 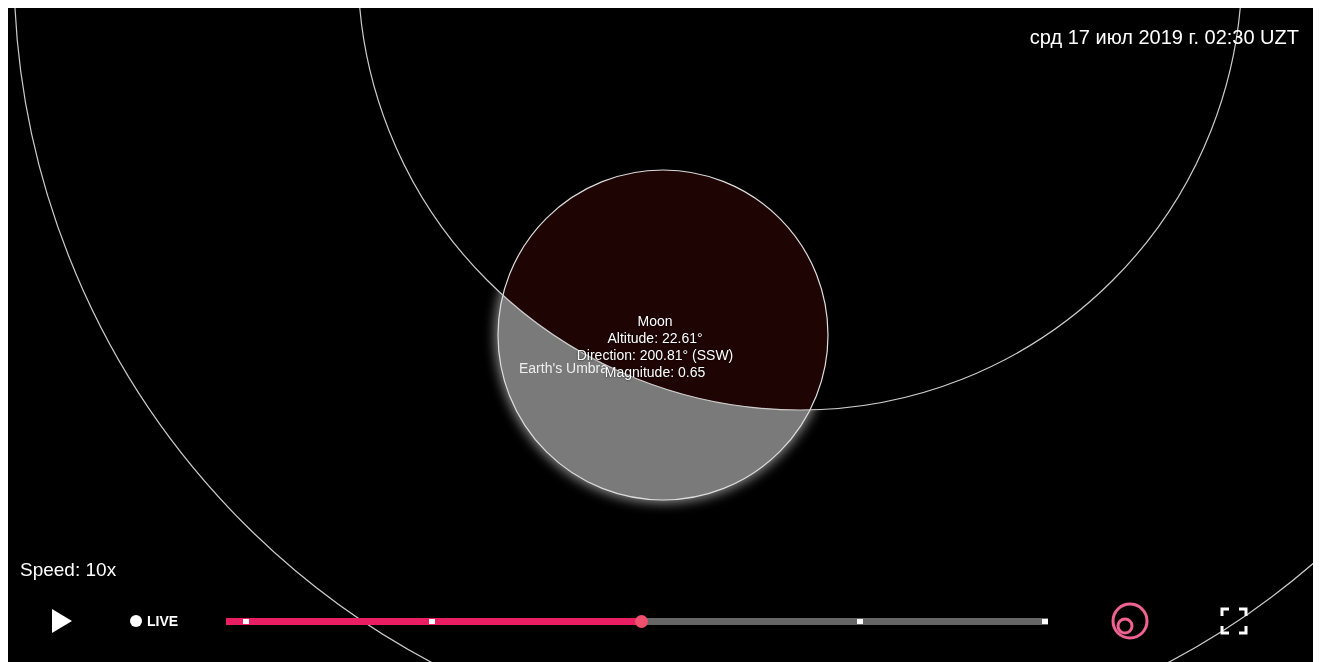 I want to click on timeline-slider, so click(x=637, y=621).